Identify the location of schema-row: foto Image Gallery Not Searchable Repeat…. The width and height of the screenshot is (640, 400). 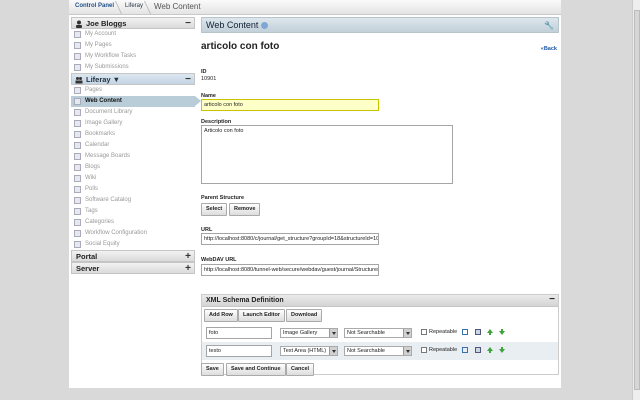
(380, 333).